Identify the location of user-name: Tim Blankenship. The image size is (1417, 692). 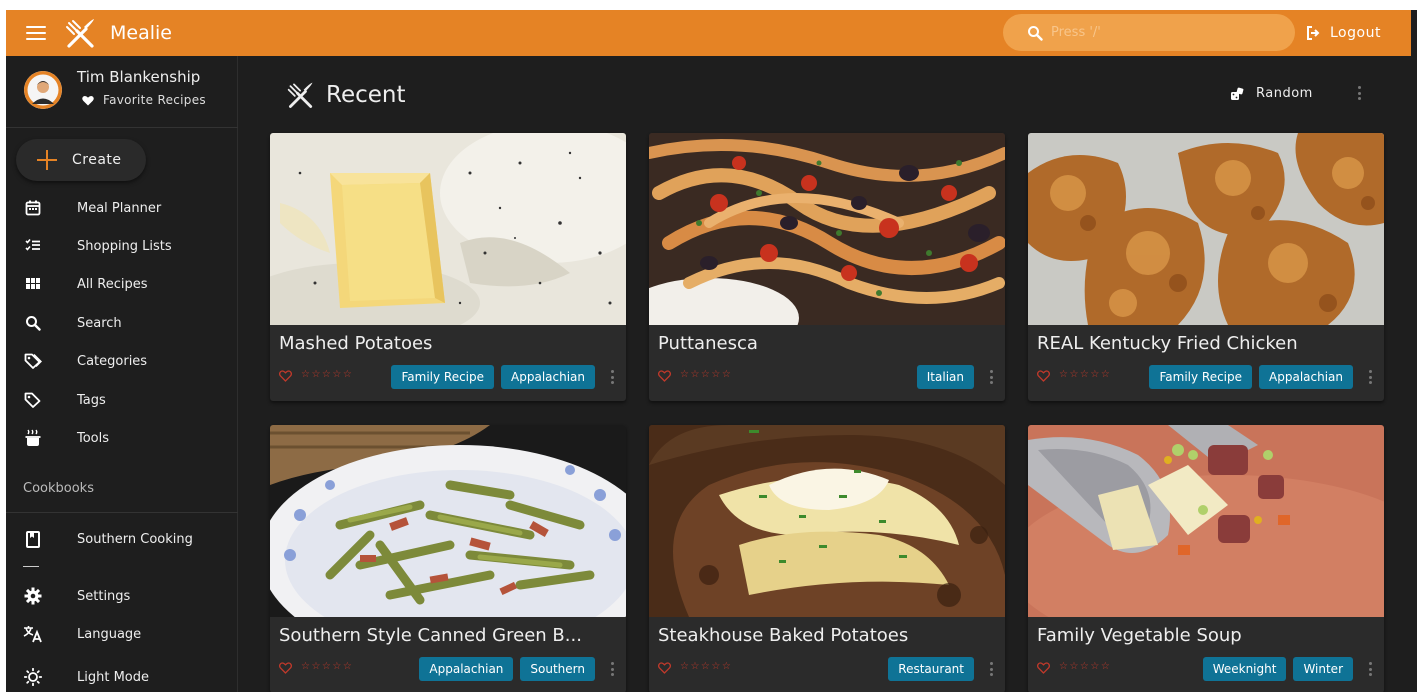
(138, 77).